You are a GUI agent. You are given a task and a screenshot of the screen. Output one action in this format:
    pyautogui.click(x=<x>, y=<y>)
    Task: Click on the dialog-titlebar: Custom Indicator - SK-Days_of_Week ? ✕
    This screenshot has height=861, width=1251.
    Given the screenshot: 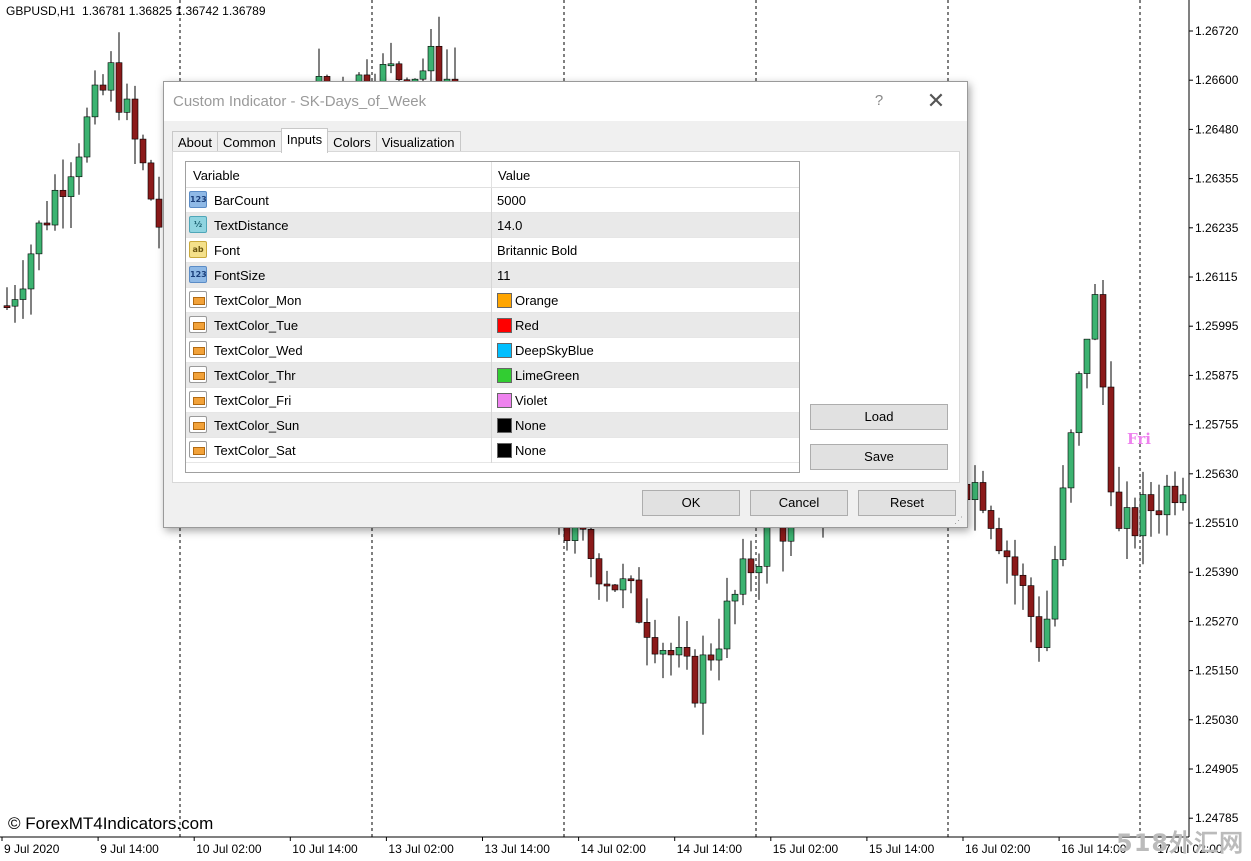 What is the action you would take?
    pyautogui.click(x=565, y=101)
    